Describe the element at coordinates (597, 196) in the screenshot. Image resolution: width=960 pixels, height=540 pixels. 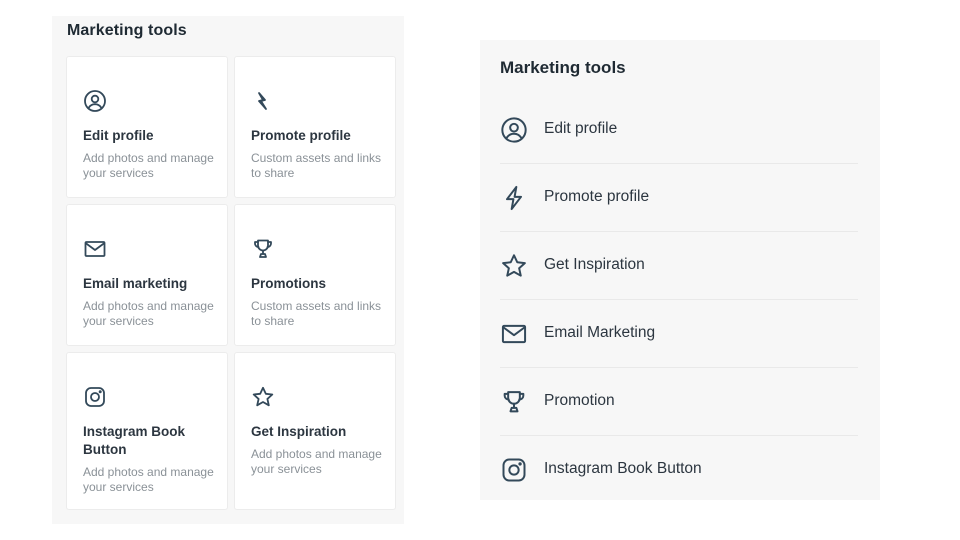
I see `list-item-label: Promote profile` at that location.